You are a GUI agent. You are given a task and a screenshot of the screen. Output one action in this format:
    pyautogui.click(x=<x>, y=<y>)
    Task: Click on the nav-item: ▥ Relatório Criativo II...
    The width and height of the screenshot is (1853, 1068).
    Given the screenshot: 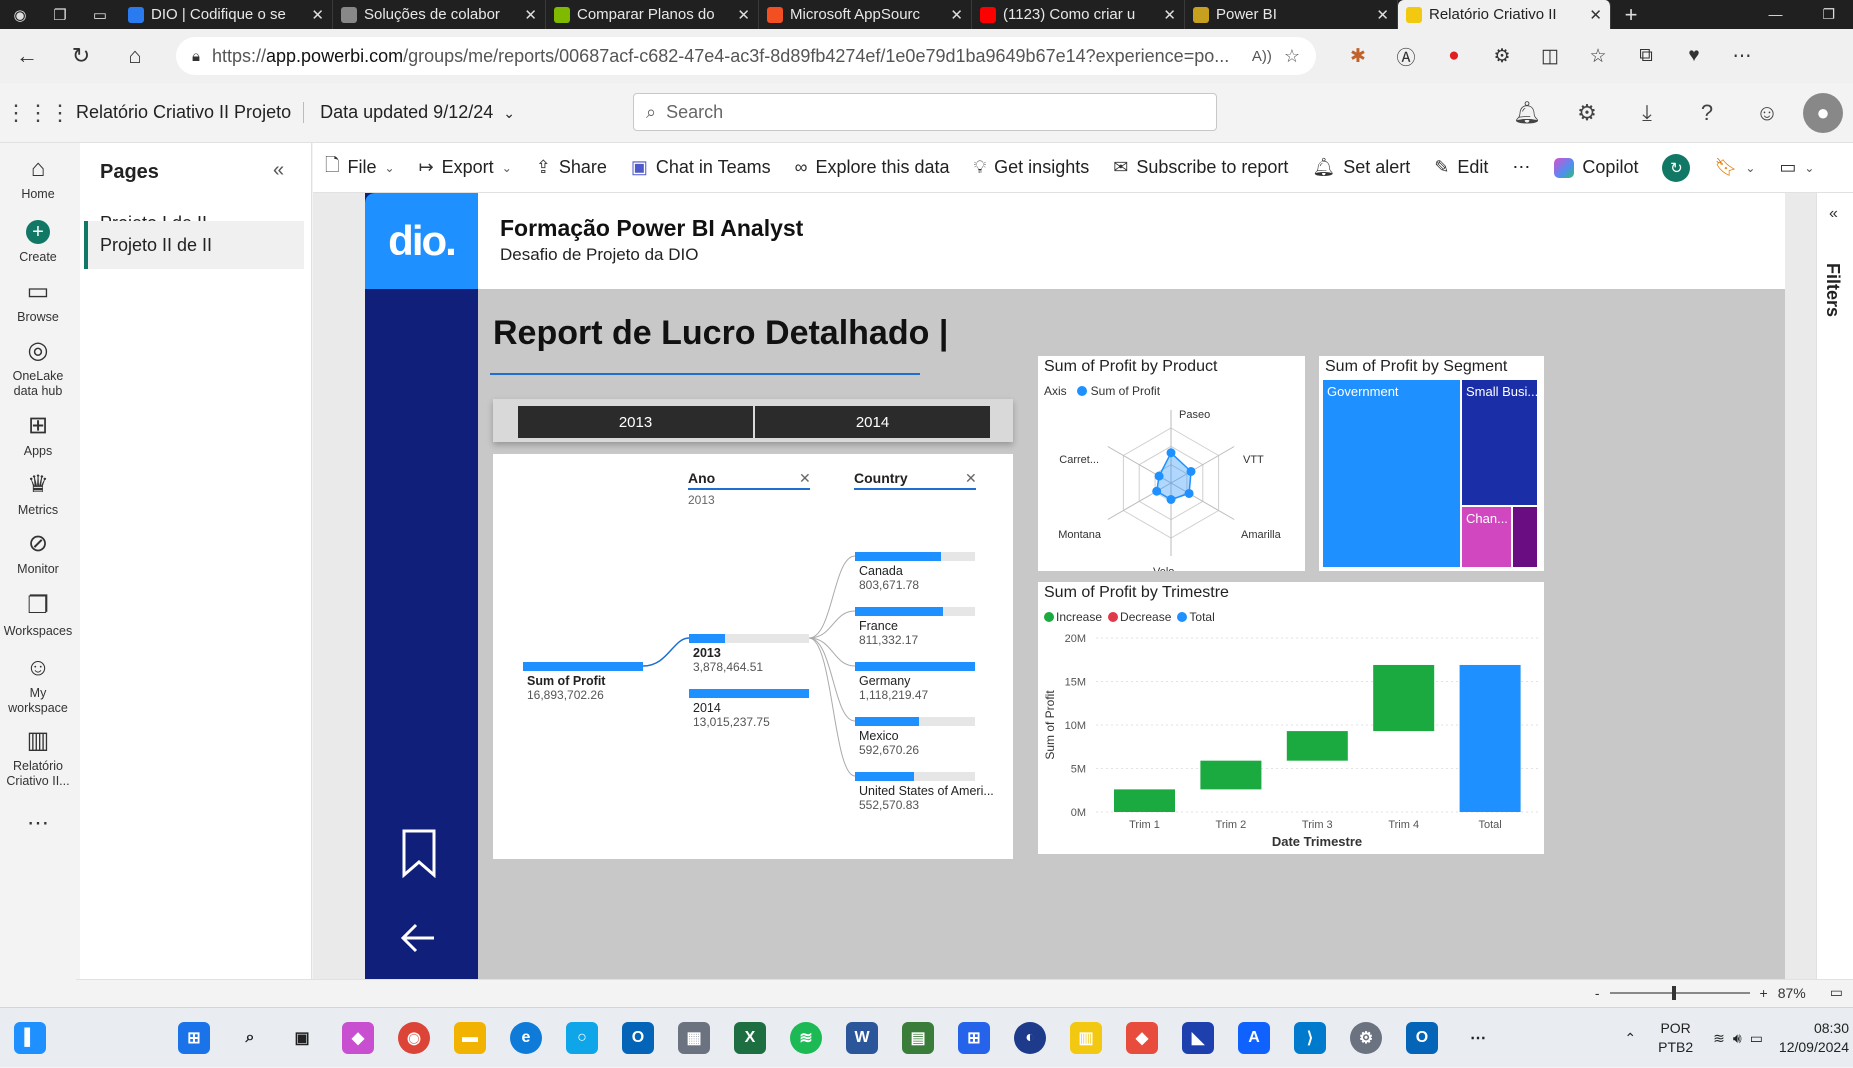 What is the action you would take?
    pyautogui.click(x=38, y=758)
    